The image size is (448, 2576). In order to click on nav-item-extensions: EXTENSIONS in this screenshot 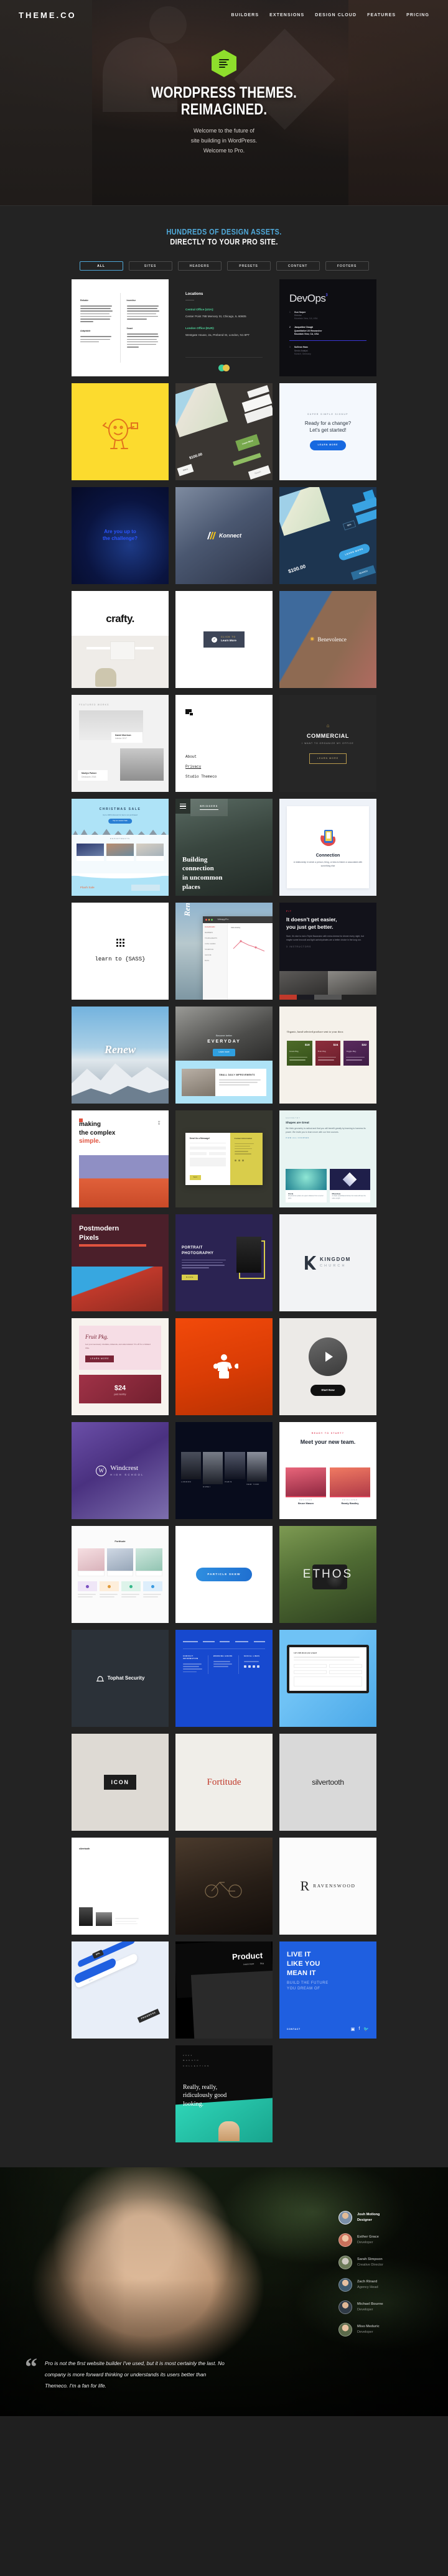, I will do `click(287, 15)`.